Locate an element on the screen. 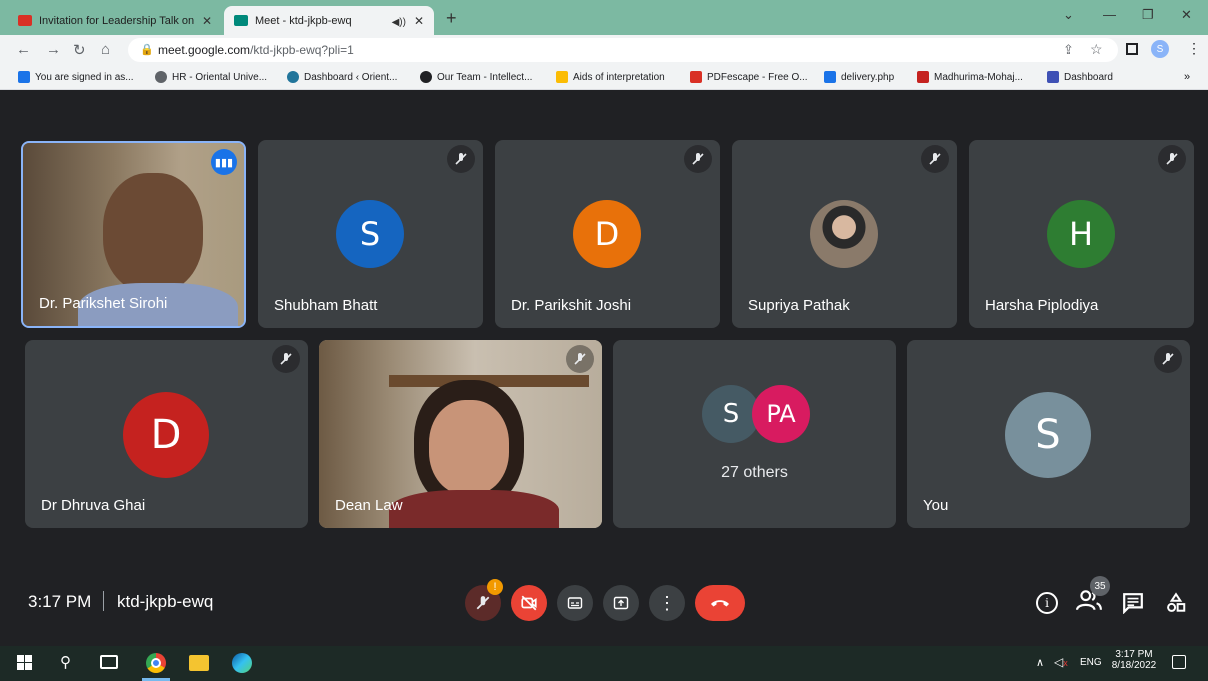  self-tile: S You is located at coordinates (1048, 434).